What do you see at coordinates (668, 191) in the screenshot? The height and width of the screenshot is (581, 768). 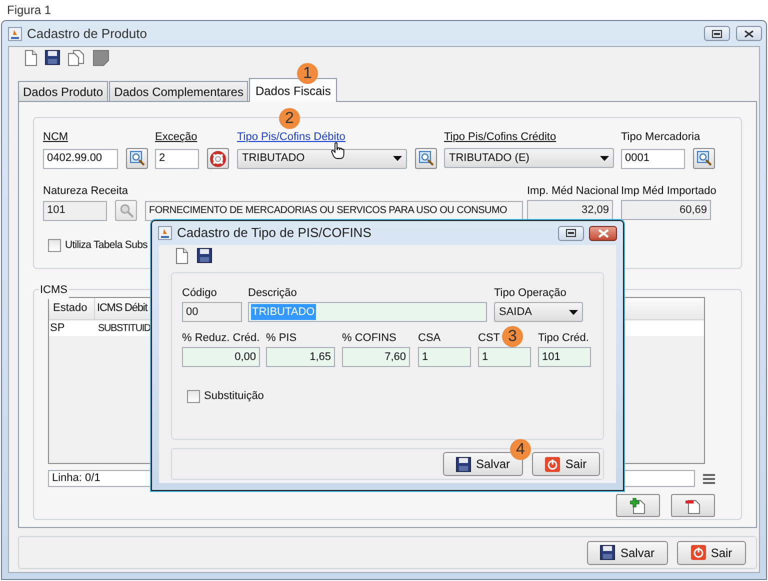 I see `field-label: Imp Méd Importado` at bounding box center [668, 191].